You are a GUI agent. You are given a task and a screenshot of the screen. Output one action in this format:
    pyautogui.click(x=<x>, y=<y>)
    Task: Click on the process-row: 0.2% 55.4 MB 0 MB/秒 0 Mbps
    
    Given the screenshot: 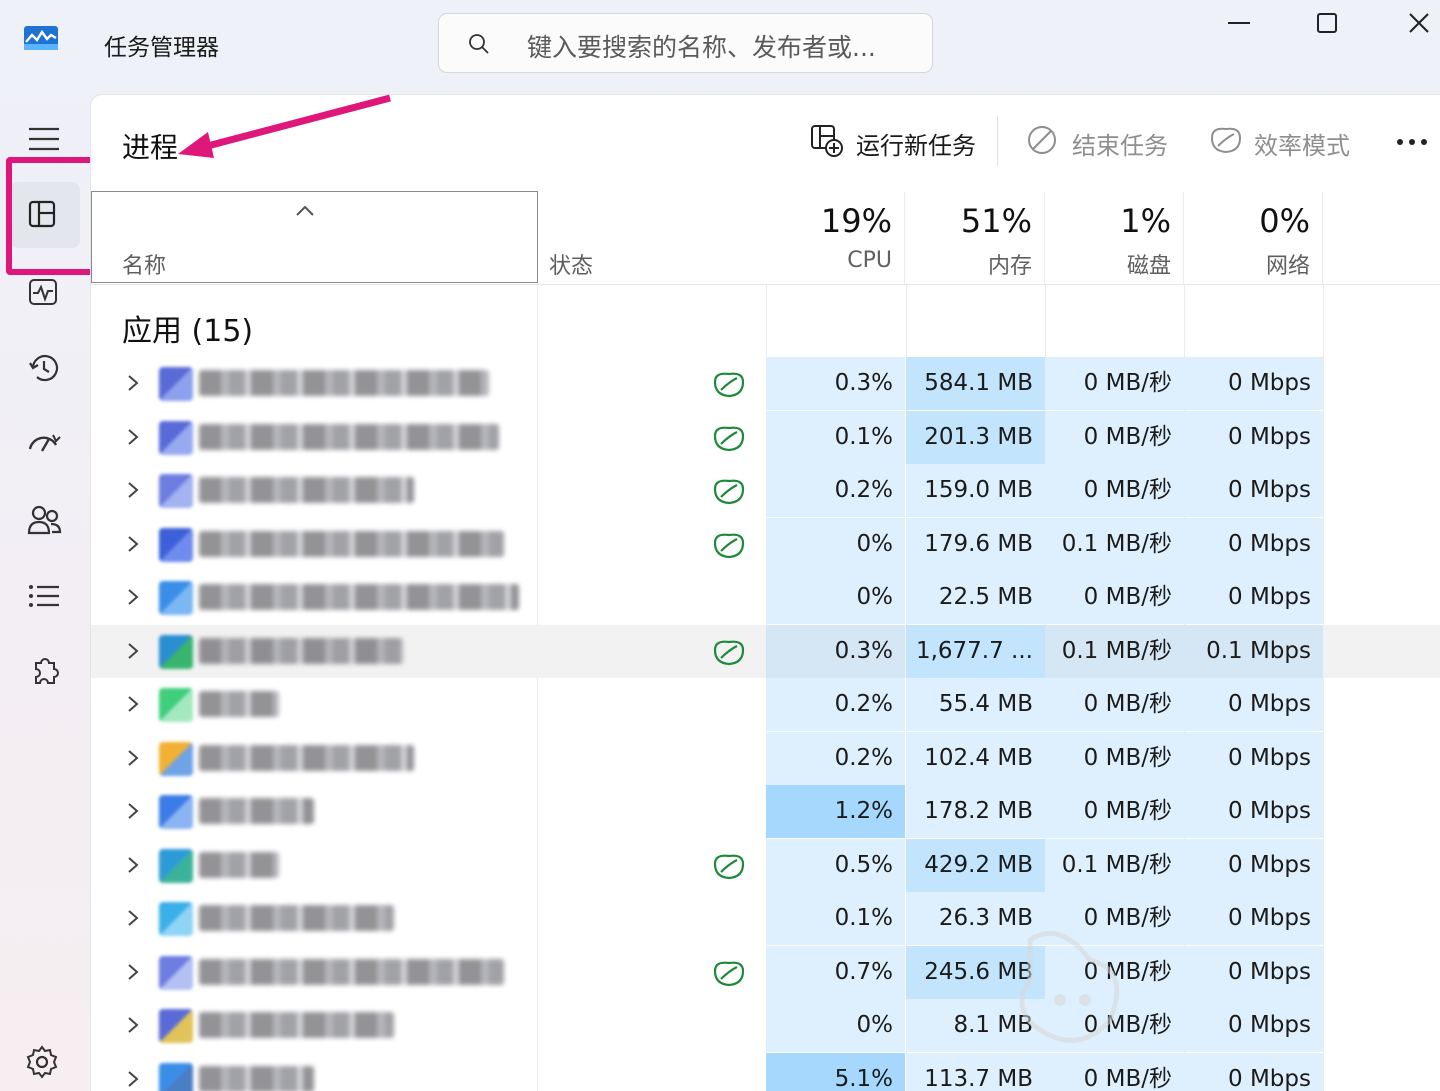 What is the action you would take?
    pyautogui.click(x=765, y=704)
    